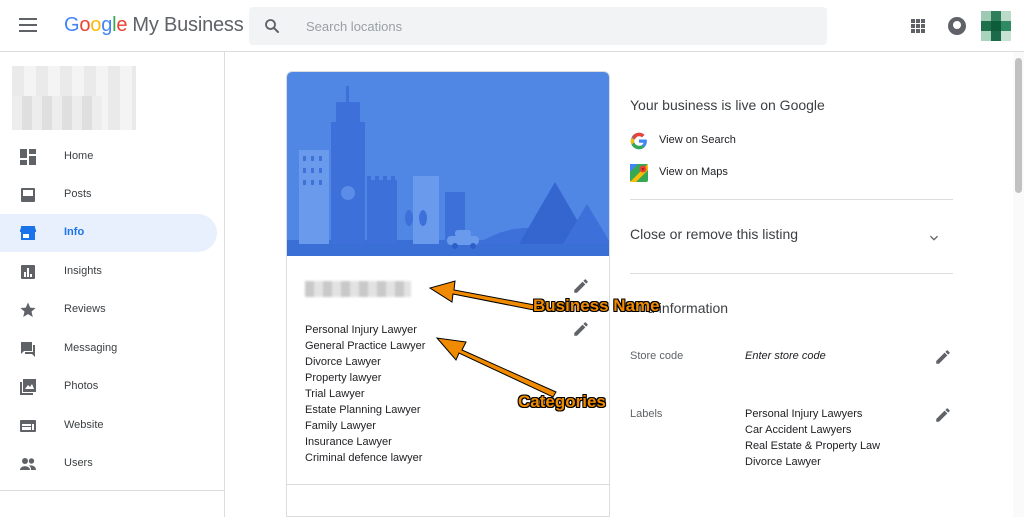 Image resolution: width=1024 pixels, height=517 pixels. Describe the element at coordinates (358, 289) in the screenshot. I see `blurred-business-name` at that location.